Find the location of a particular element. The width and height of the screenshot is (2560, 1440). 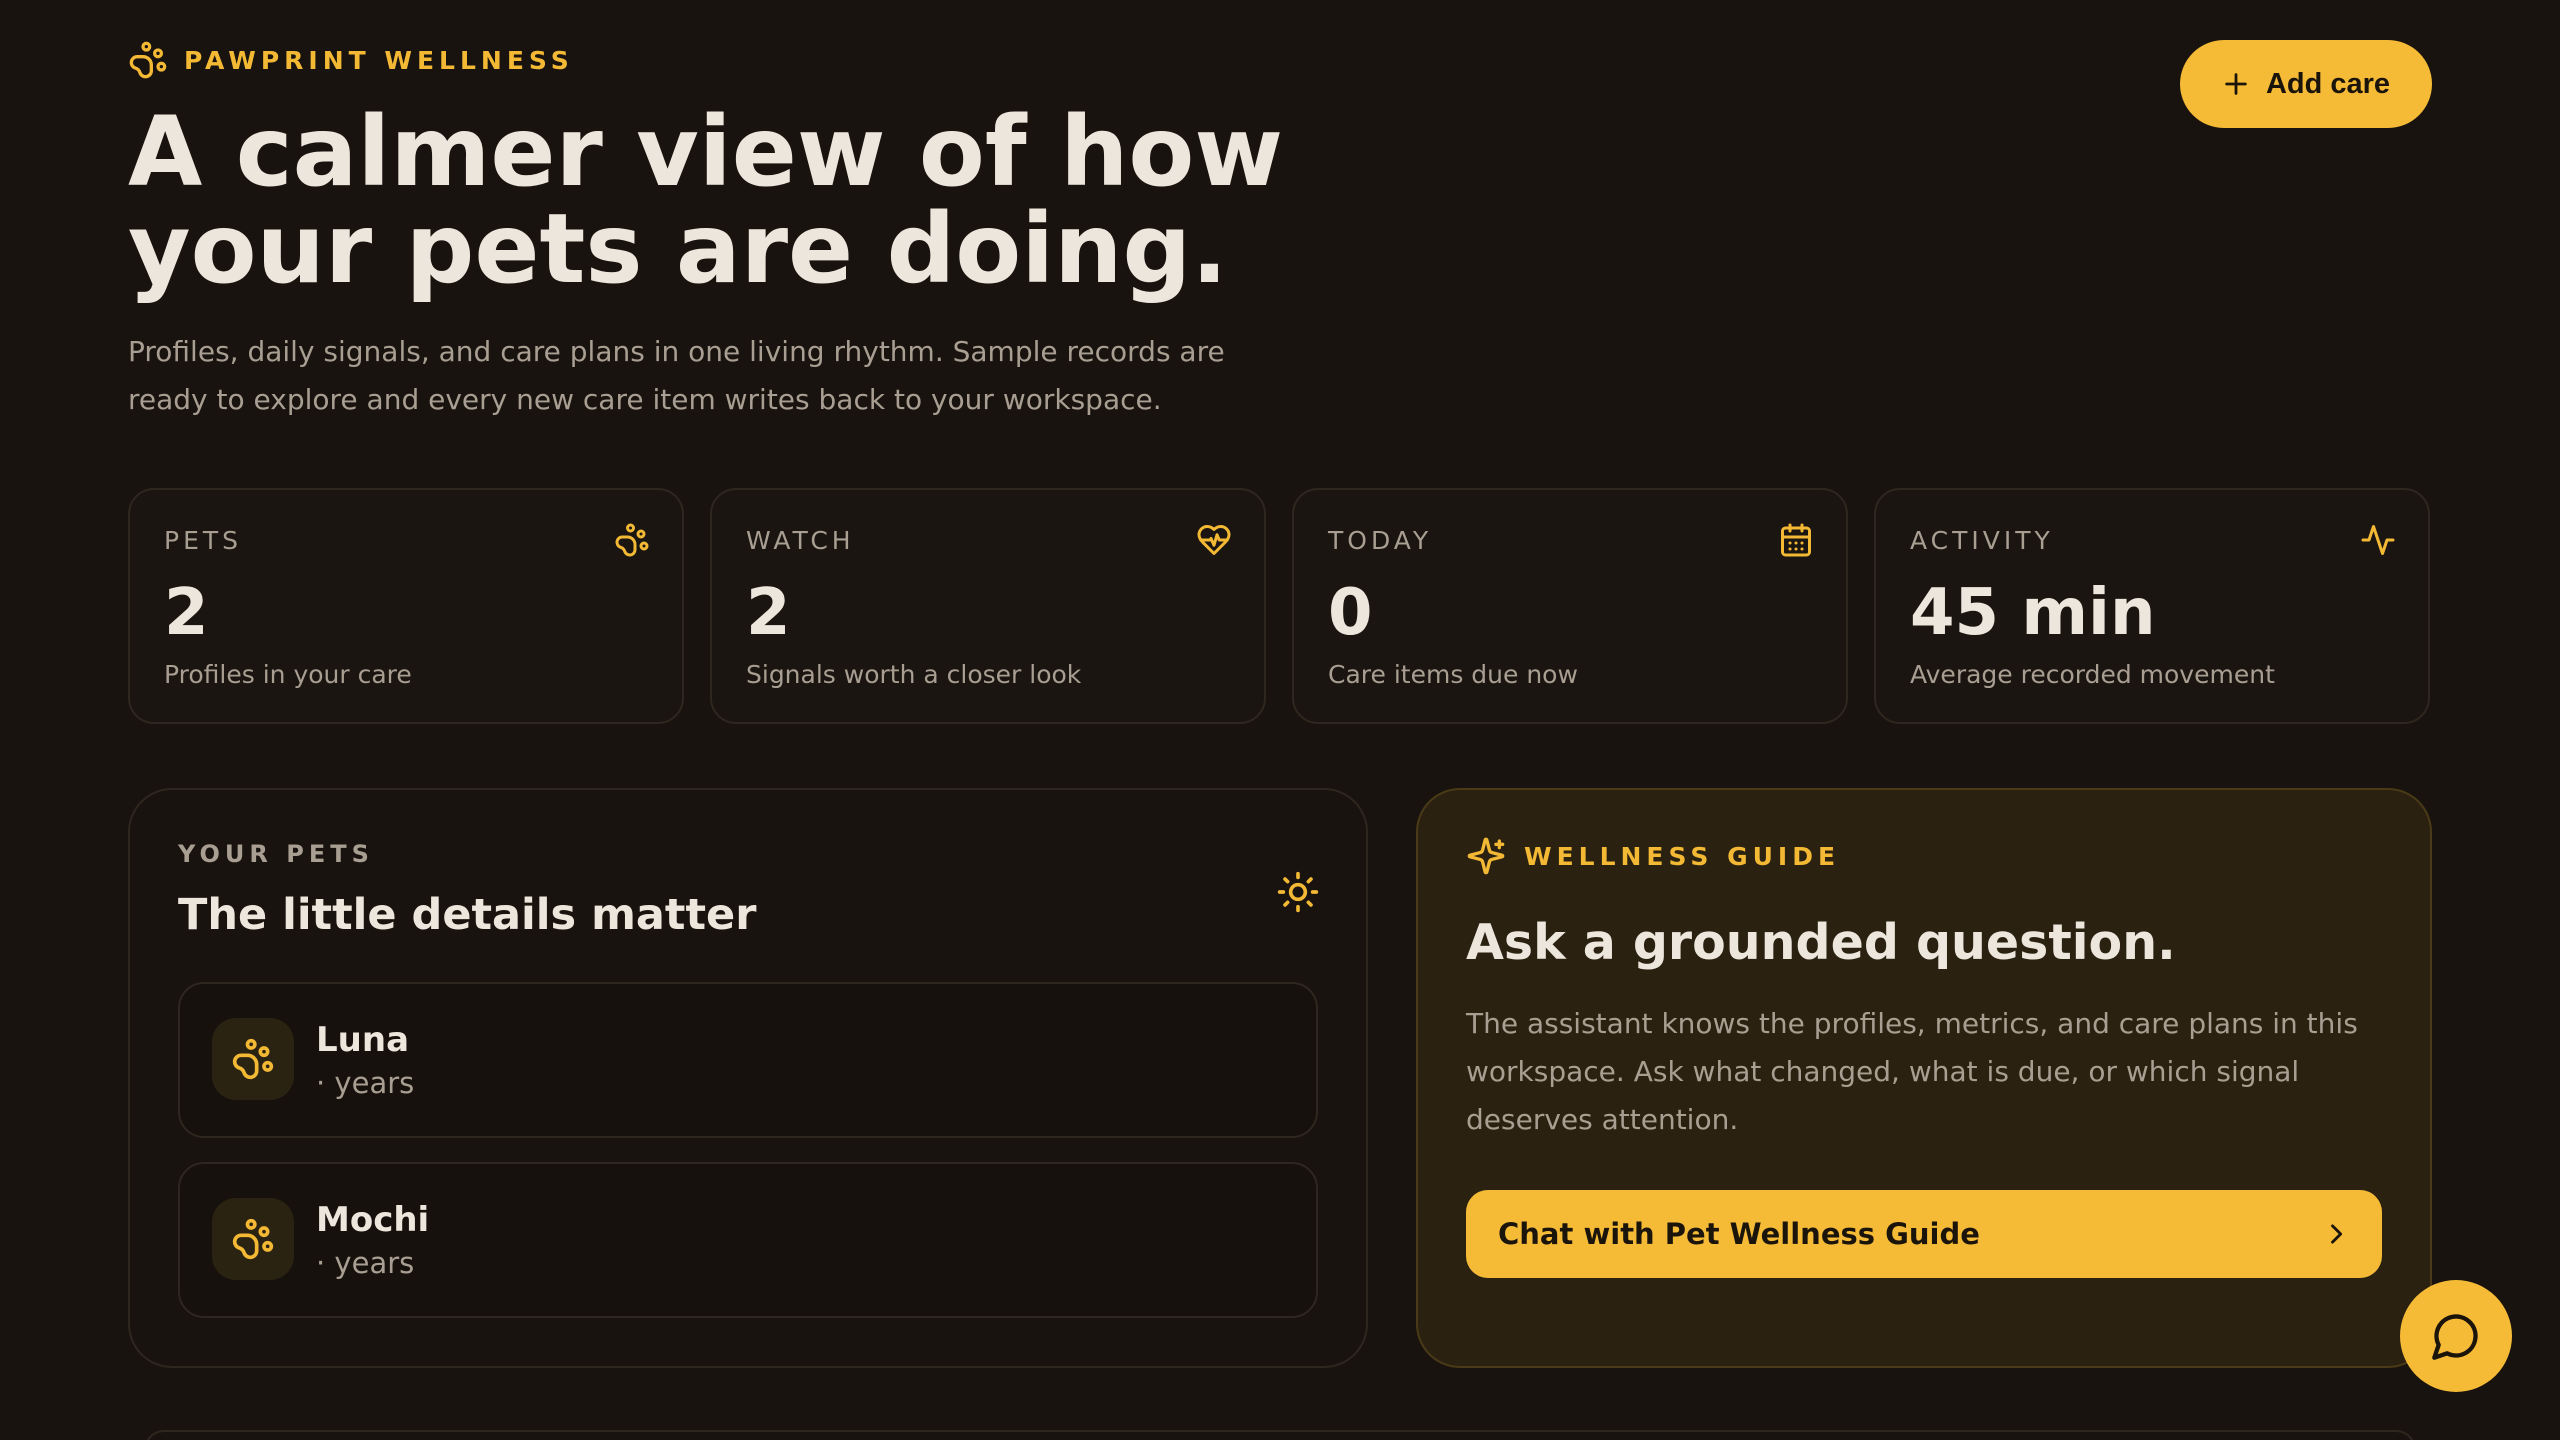

stat-label: ACTIVITY is located at coordinates (1982, 540).